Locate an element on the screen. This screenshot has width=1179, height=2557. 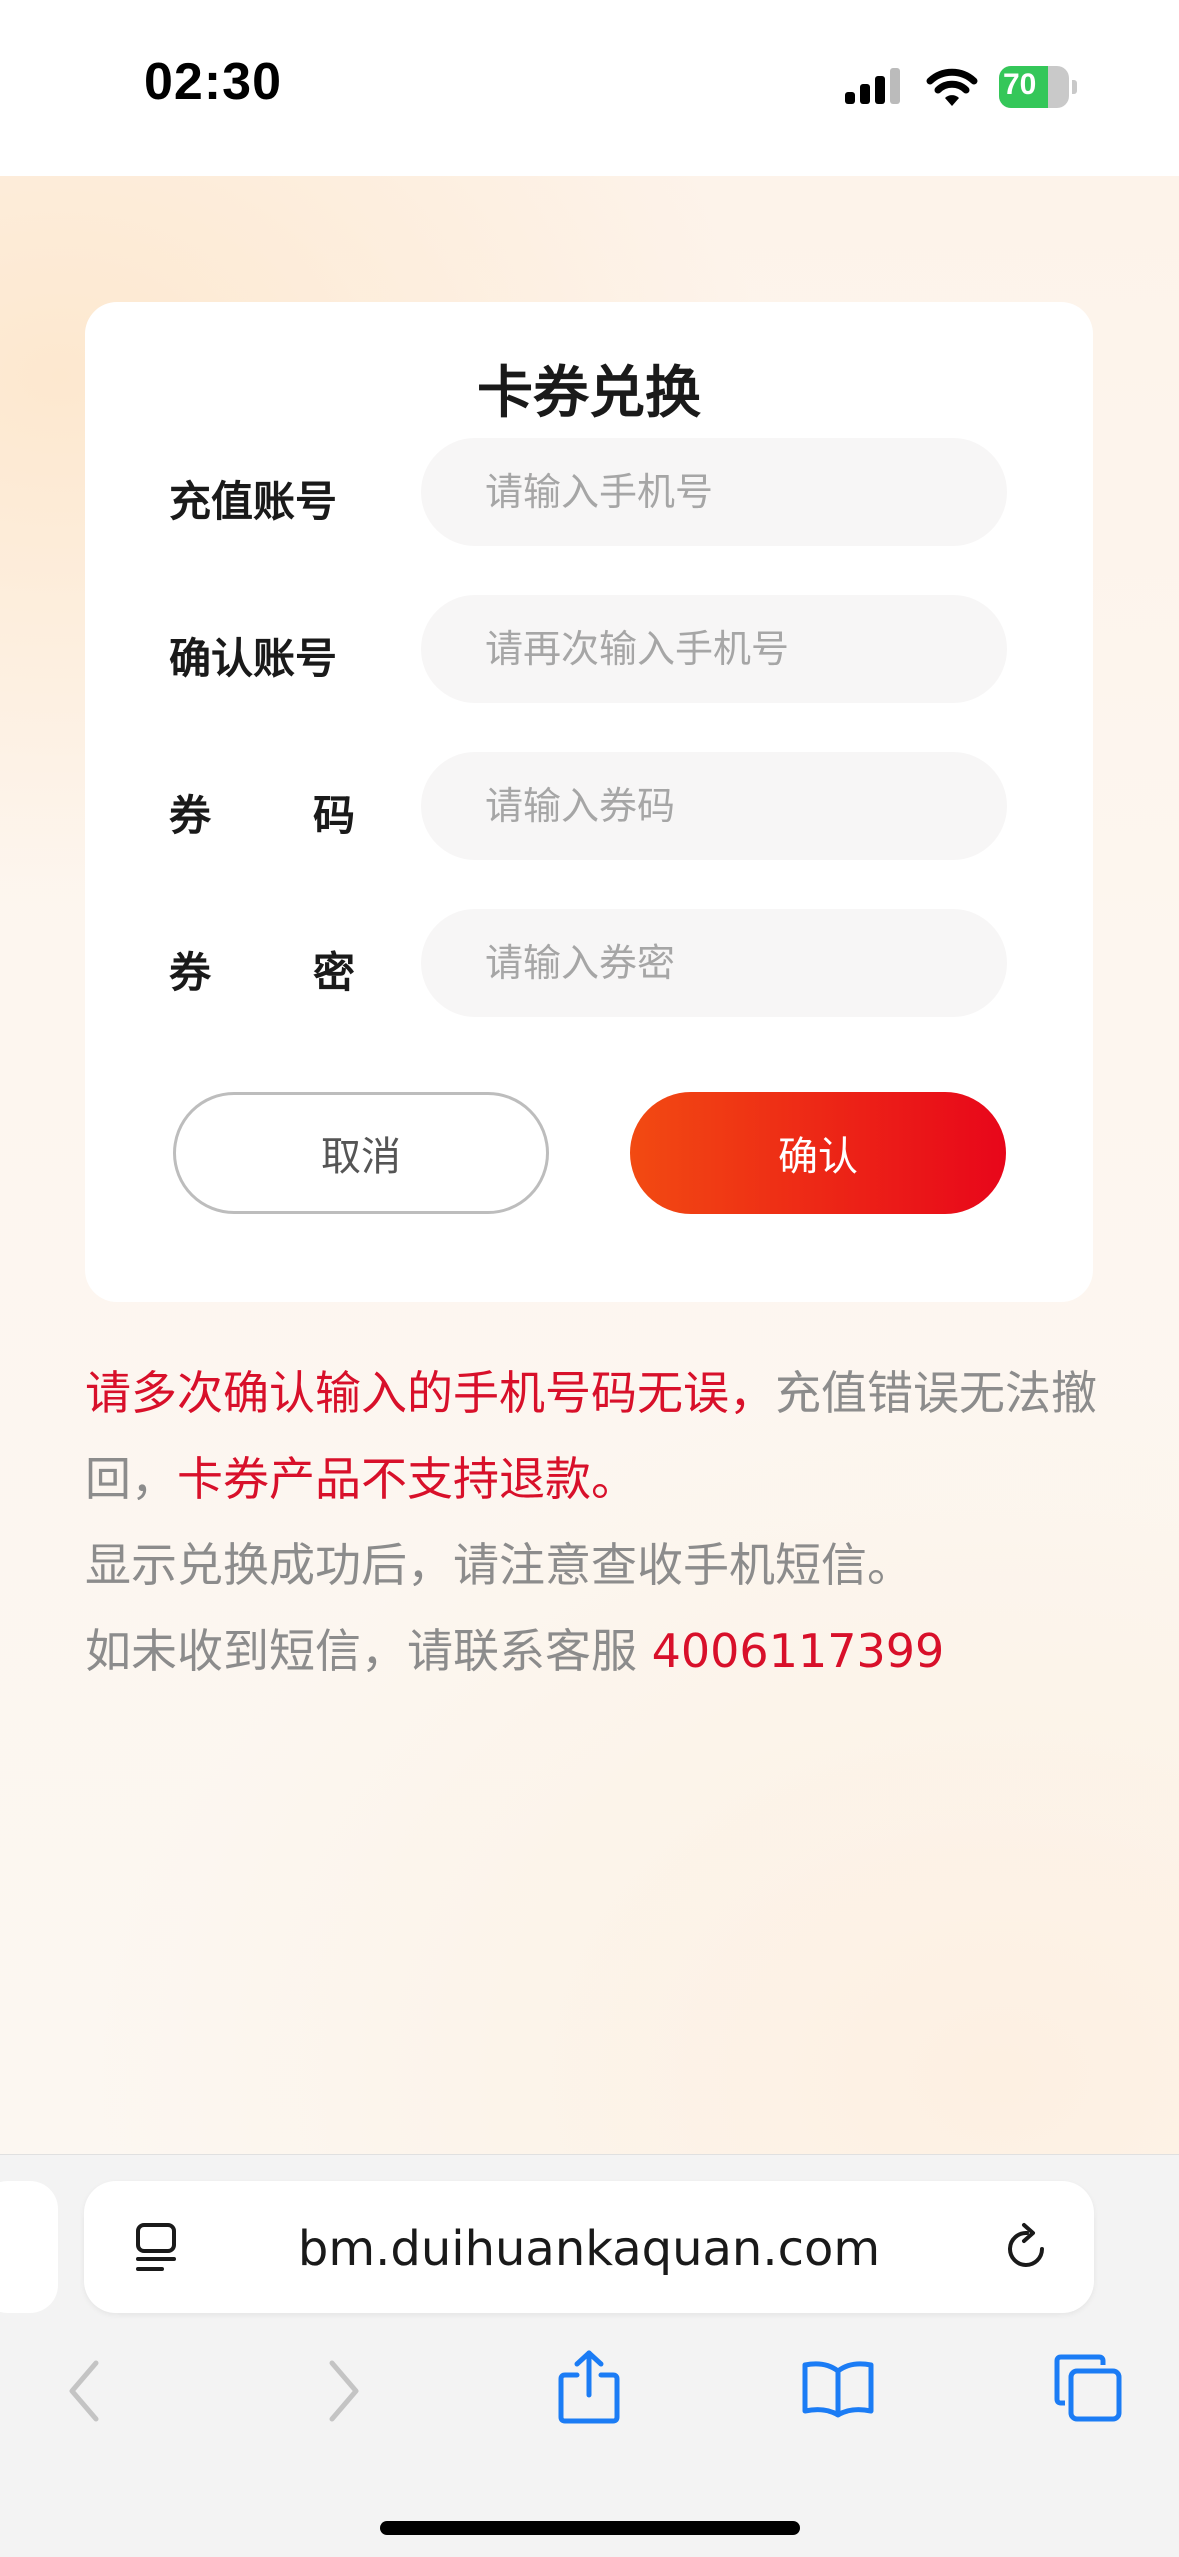
wifi-icon is located at coordinates (952, 87).